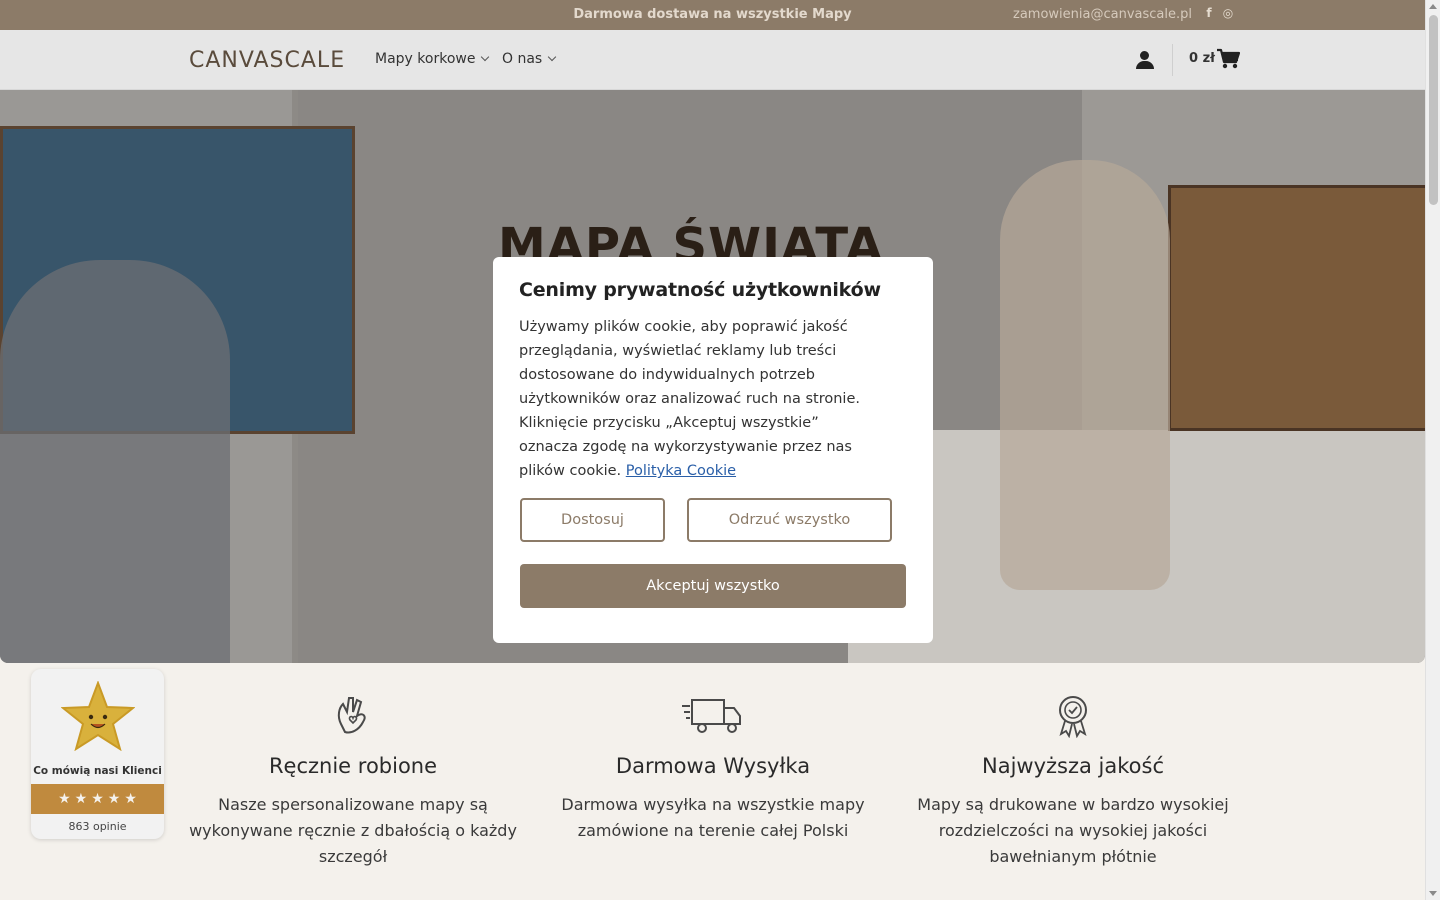 This screenshot has width=1440, height=900. What do you see at coordinates (98, 716) in the screenshot?
I see `star-mascot-icon` at bounding box center [98, 716].